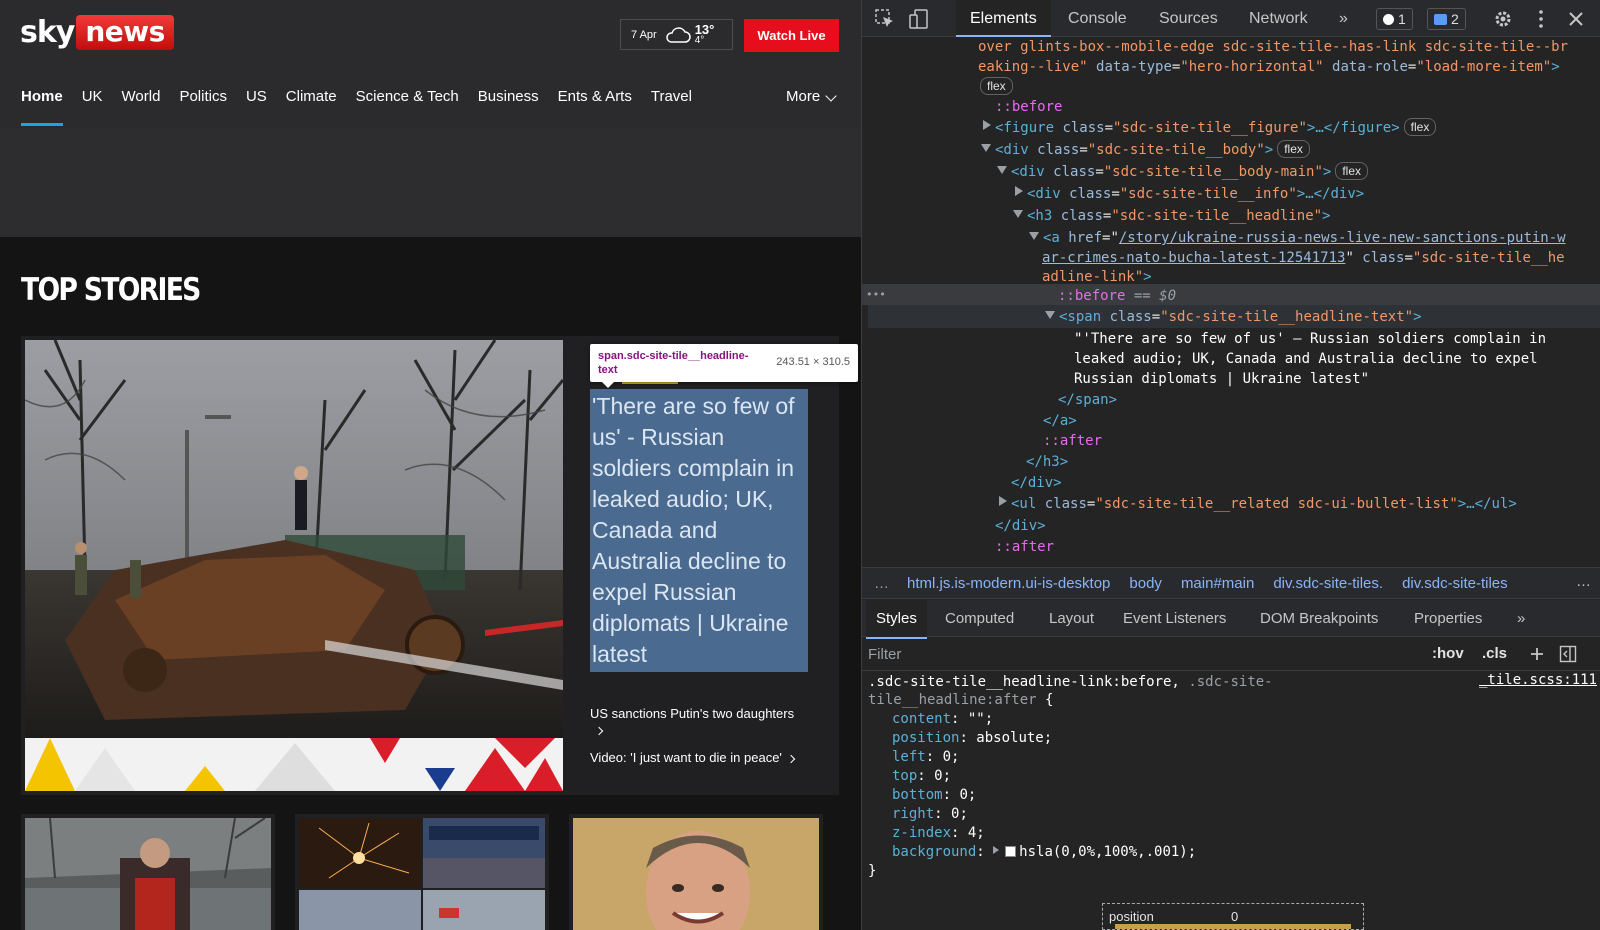 This screenshot has width=1600, height=930. What do you see at coordinates (595, 108) in the screenshot?
I see `nav-item-ents-arts: Ents & Arts` at bounding box center [595, 108].